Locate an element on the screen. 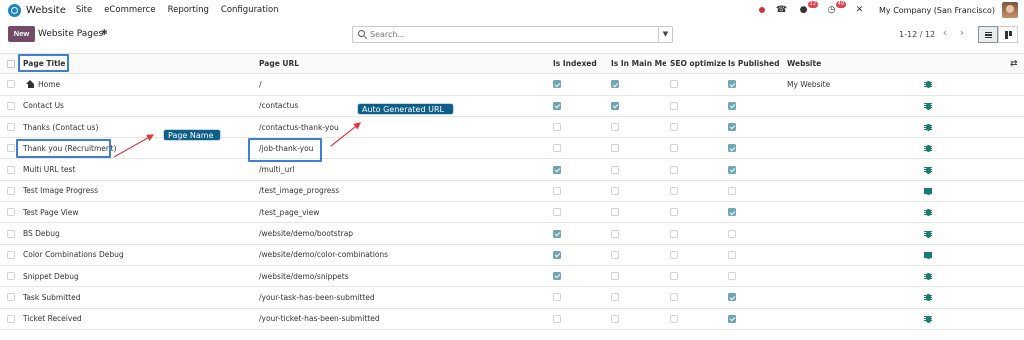 This screenshot has height=340, width=1024. company-switcher: My Company (San Francisco) is located at coordinates (937, 10).